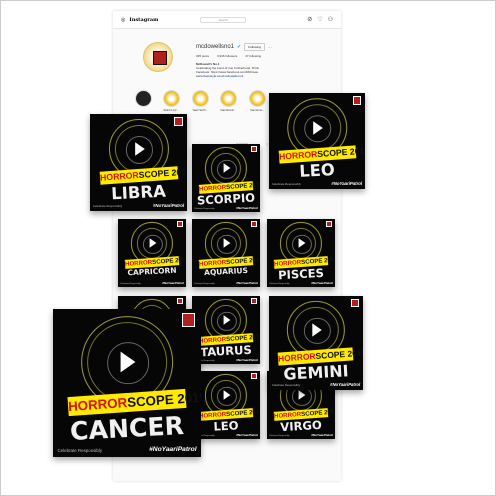 The image size is (496, 496). Describe the element at coordinates (227, 56) in the screenshot. I see `followers-count: 3,946 followers` at that location.